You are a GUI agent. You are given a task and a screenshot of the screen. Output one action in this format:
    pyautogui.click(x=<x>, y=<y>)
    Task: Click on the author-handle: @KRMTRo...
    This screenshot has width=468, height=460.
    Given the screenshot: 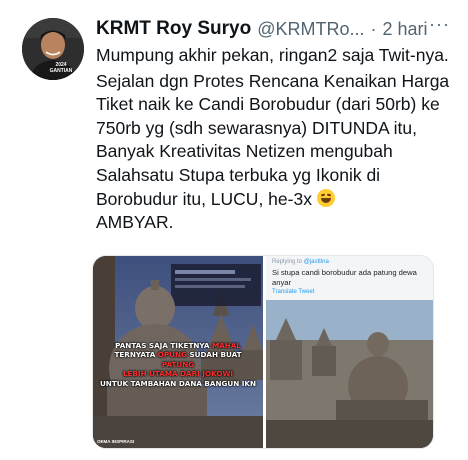 What is the action you would take?
    pyautogui.click(x=310, y=29)
    